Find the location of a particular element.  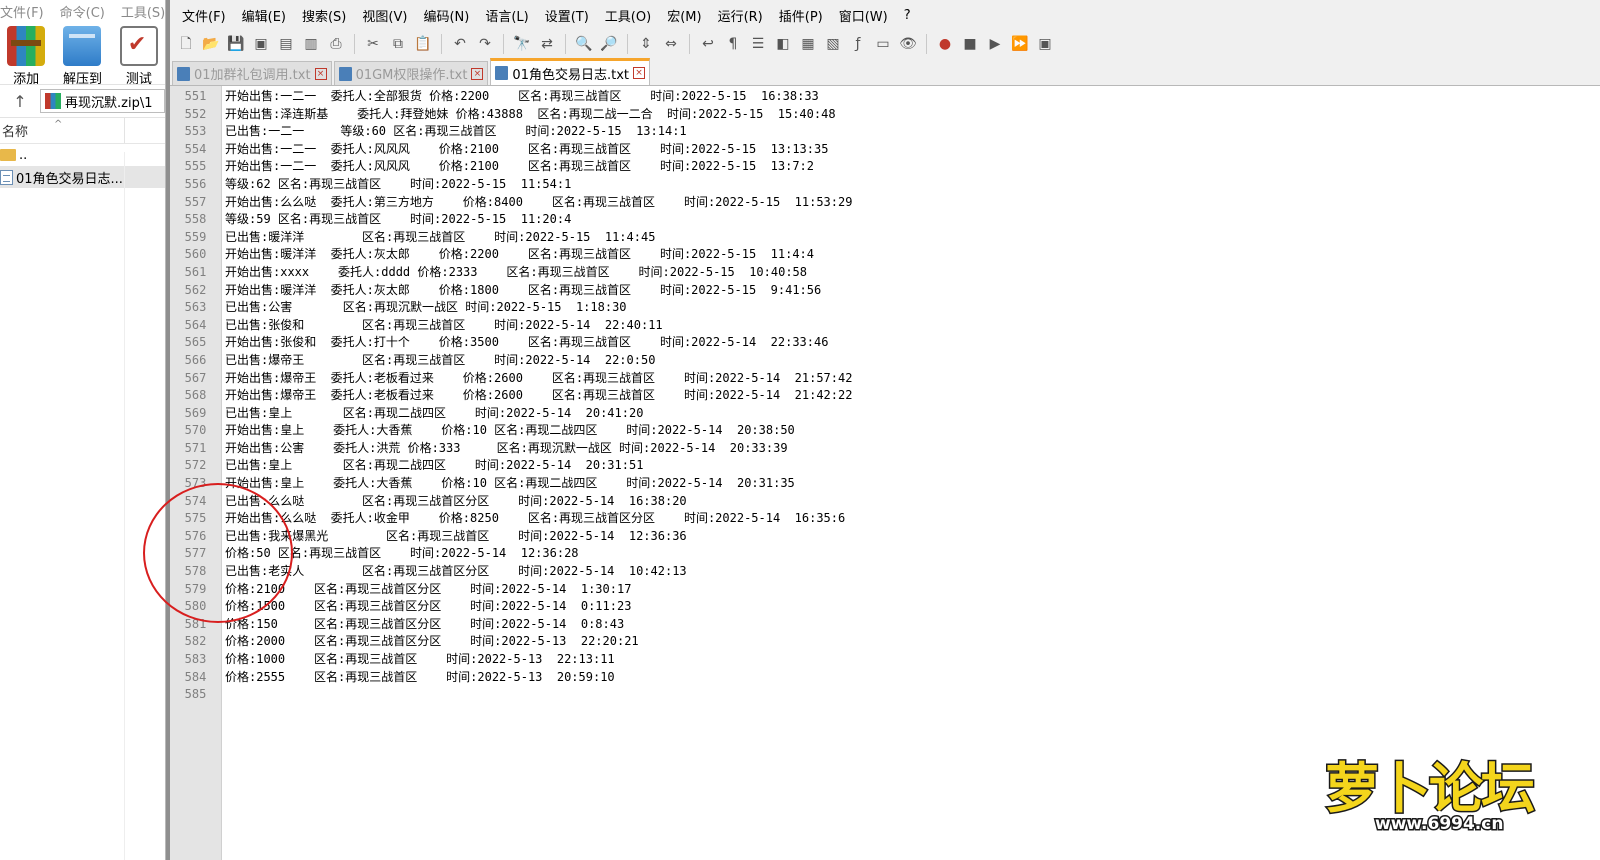

code-line: 等级:59 区名:再现三战首区 时间:2022-5-15 11:20:4 is located at coordinates (912, 220).